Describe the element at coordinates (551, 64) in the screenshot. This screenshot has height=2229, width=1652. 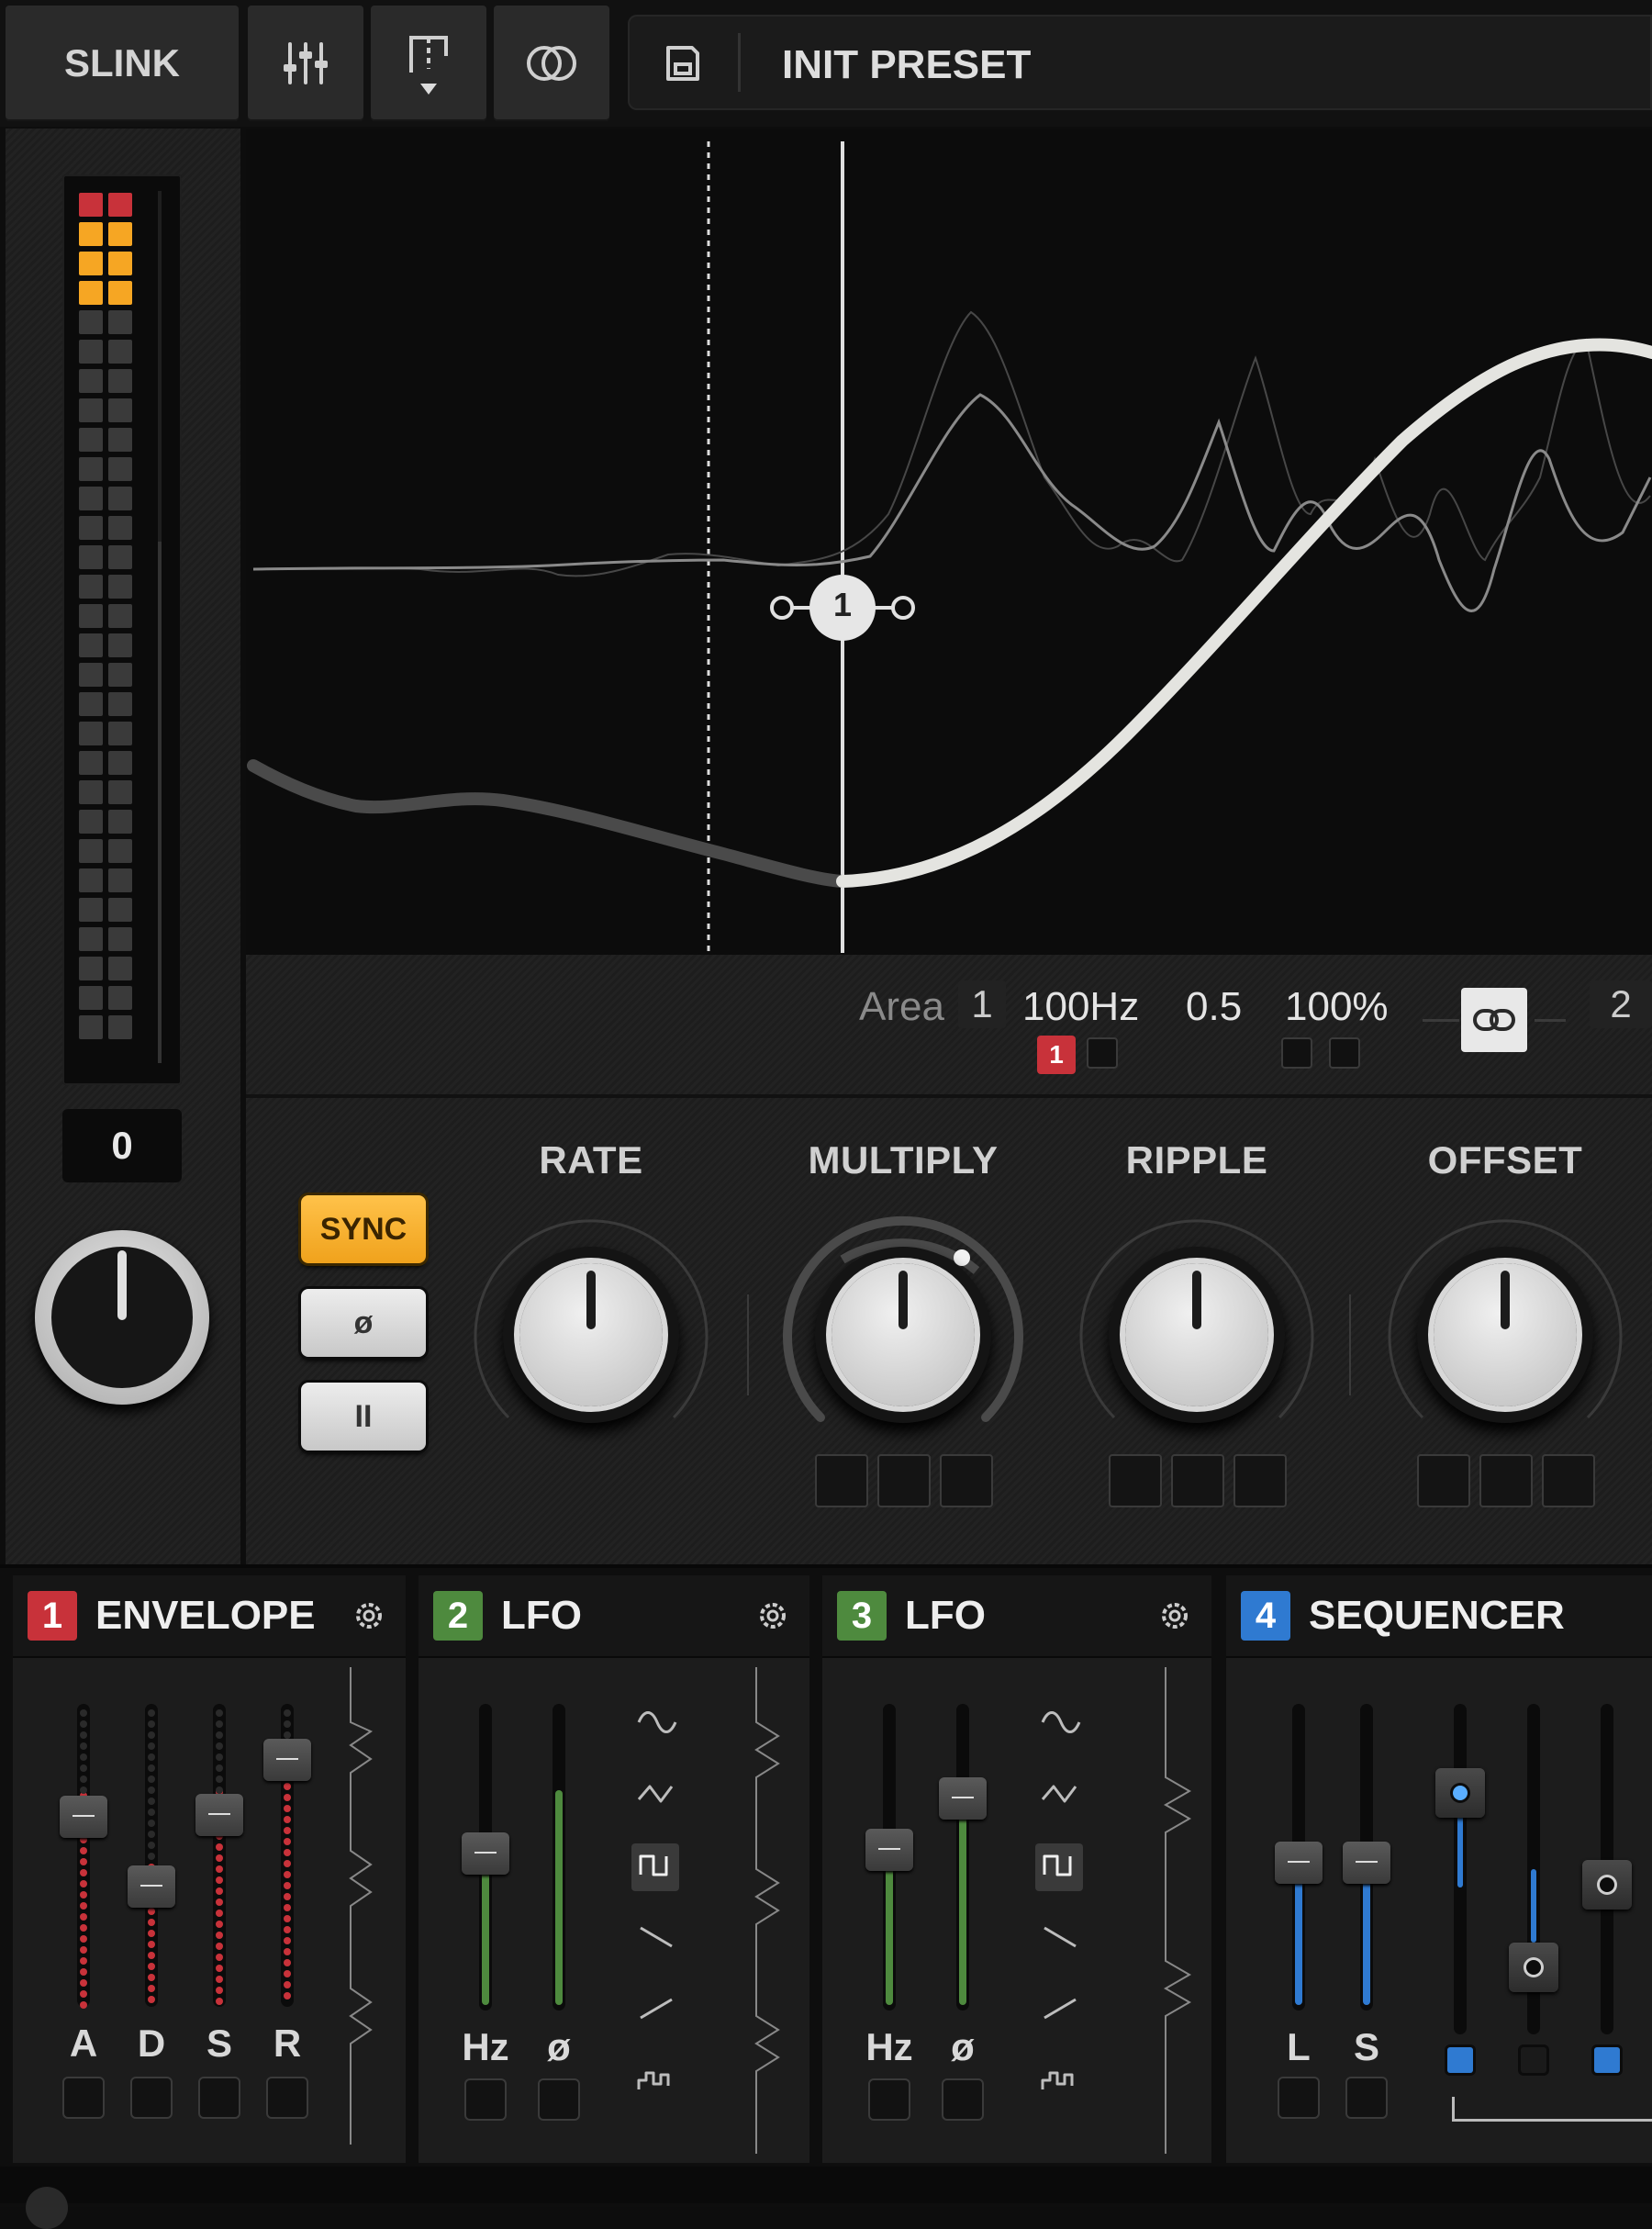
I see `stereo-view-button` at that location.